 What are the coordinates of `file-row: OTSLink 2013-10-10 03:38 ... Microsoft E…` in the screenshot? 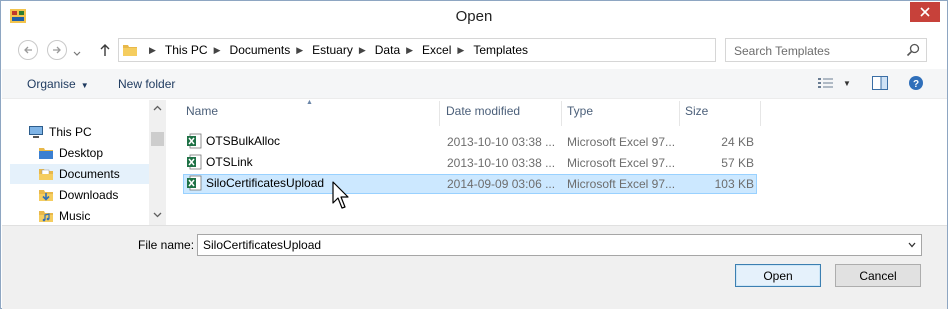 It's located at (470, 163).